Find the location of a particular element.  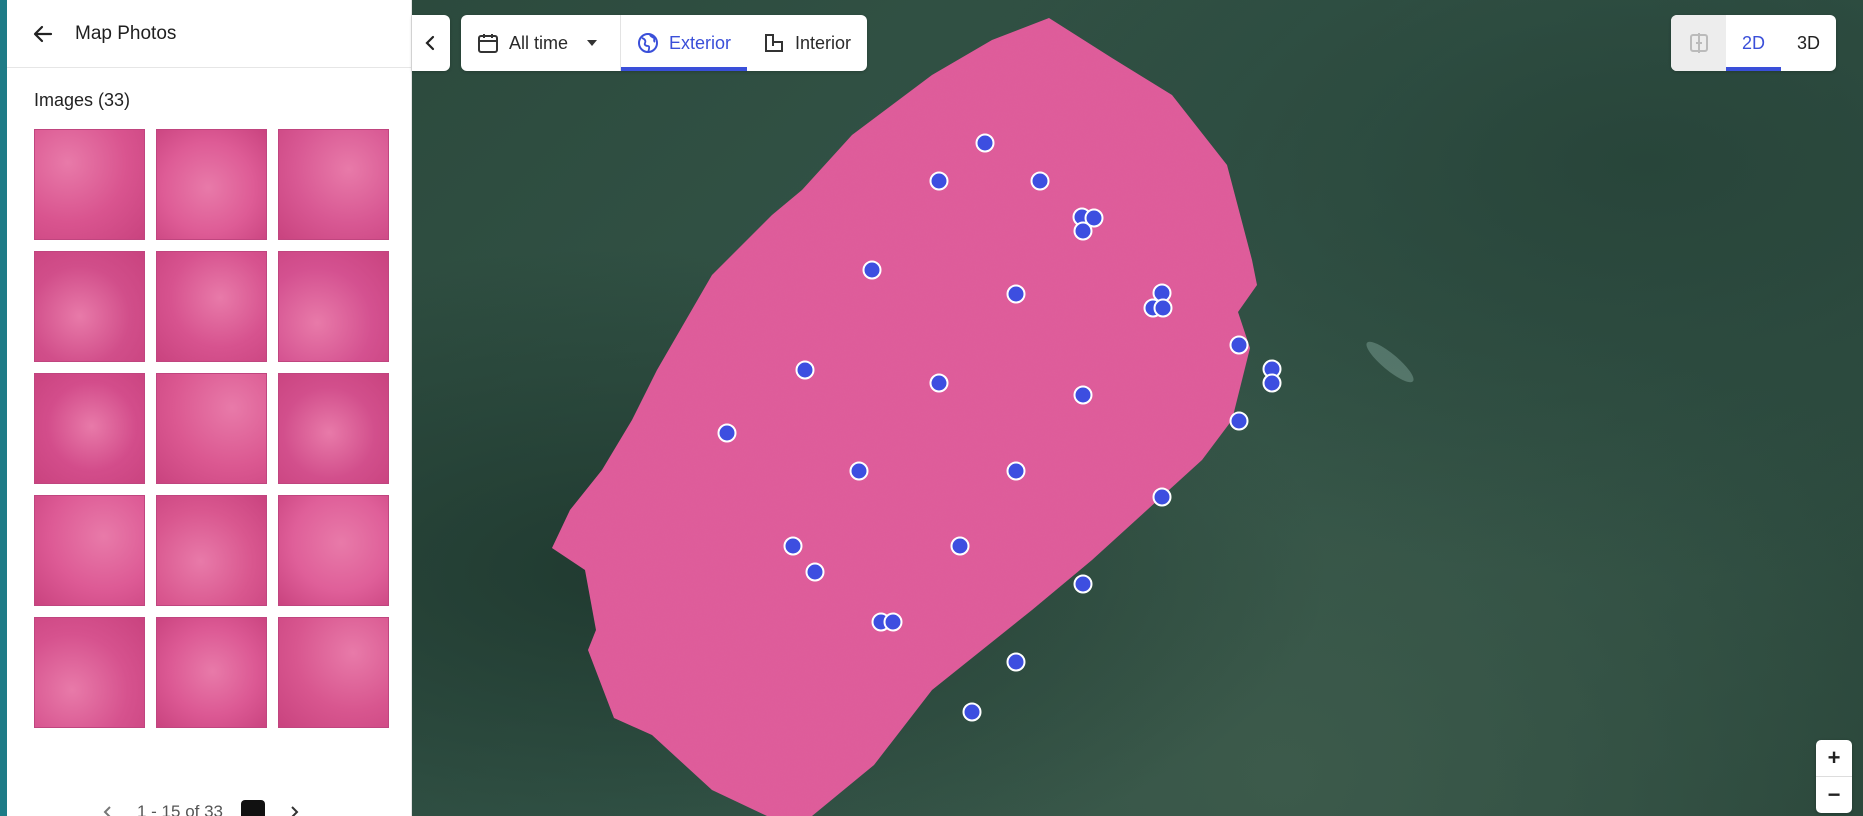

page-range-text: 1 - 15 of 33 is located at coordinates (180, 809).